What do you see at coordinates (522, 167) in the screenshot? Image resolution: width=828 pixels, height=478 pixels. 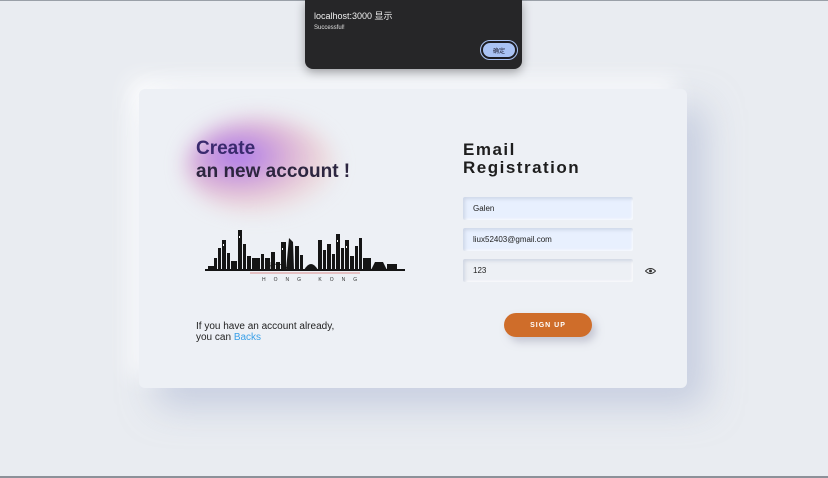 I see `form-title-line2: Registration` at bounding box center [522, 167].